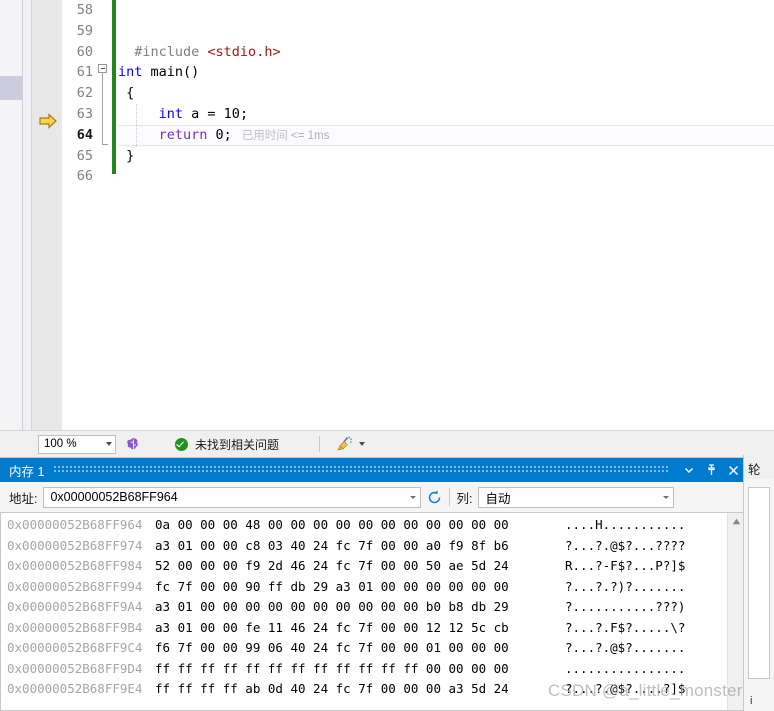 This screenshot has height=711, width=774. I want to click on address-combobox: 0x00000052B68FF964, so click(232, 497).